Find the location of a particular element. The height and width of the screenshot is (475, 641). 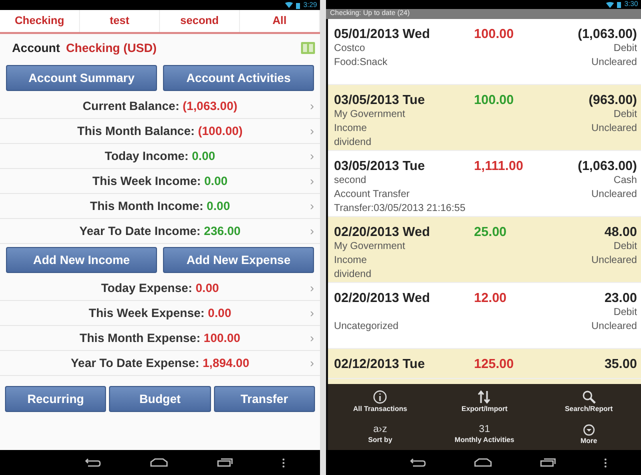

transaction-amount: 125.00 is located at coordinates (494, 363).